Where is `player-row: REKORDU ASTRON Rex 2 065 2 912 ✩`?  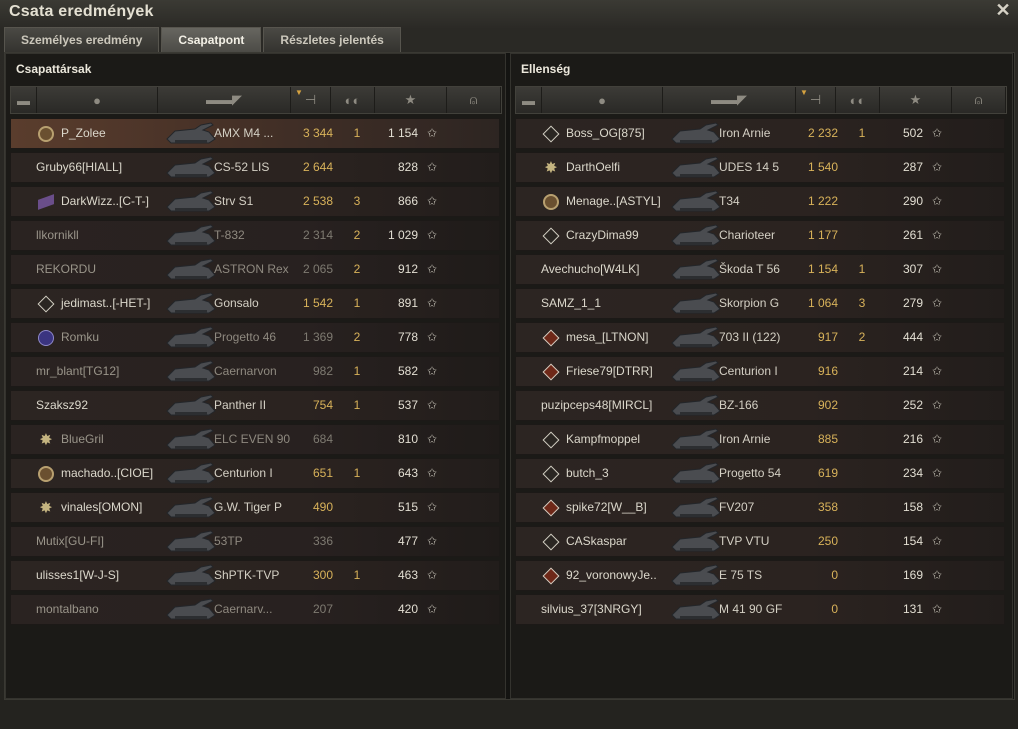
player-row: REKORDU ASTRON Rex 2 065 2 912 ✩ is located at coordinates (255, 269).